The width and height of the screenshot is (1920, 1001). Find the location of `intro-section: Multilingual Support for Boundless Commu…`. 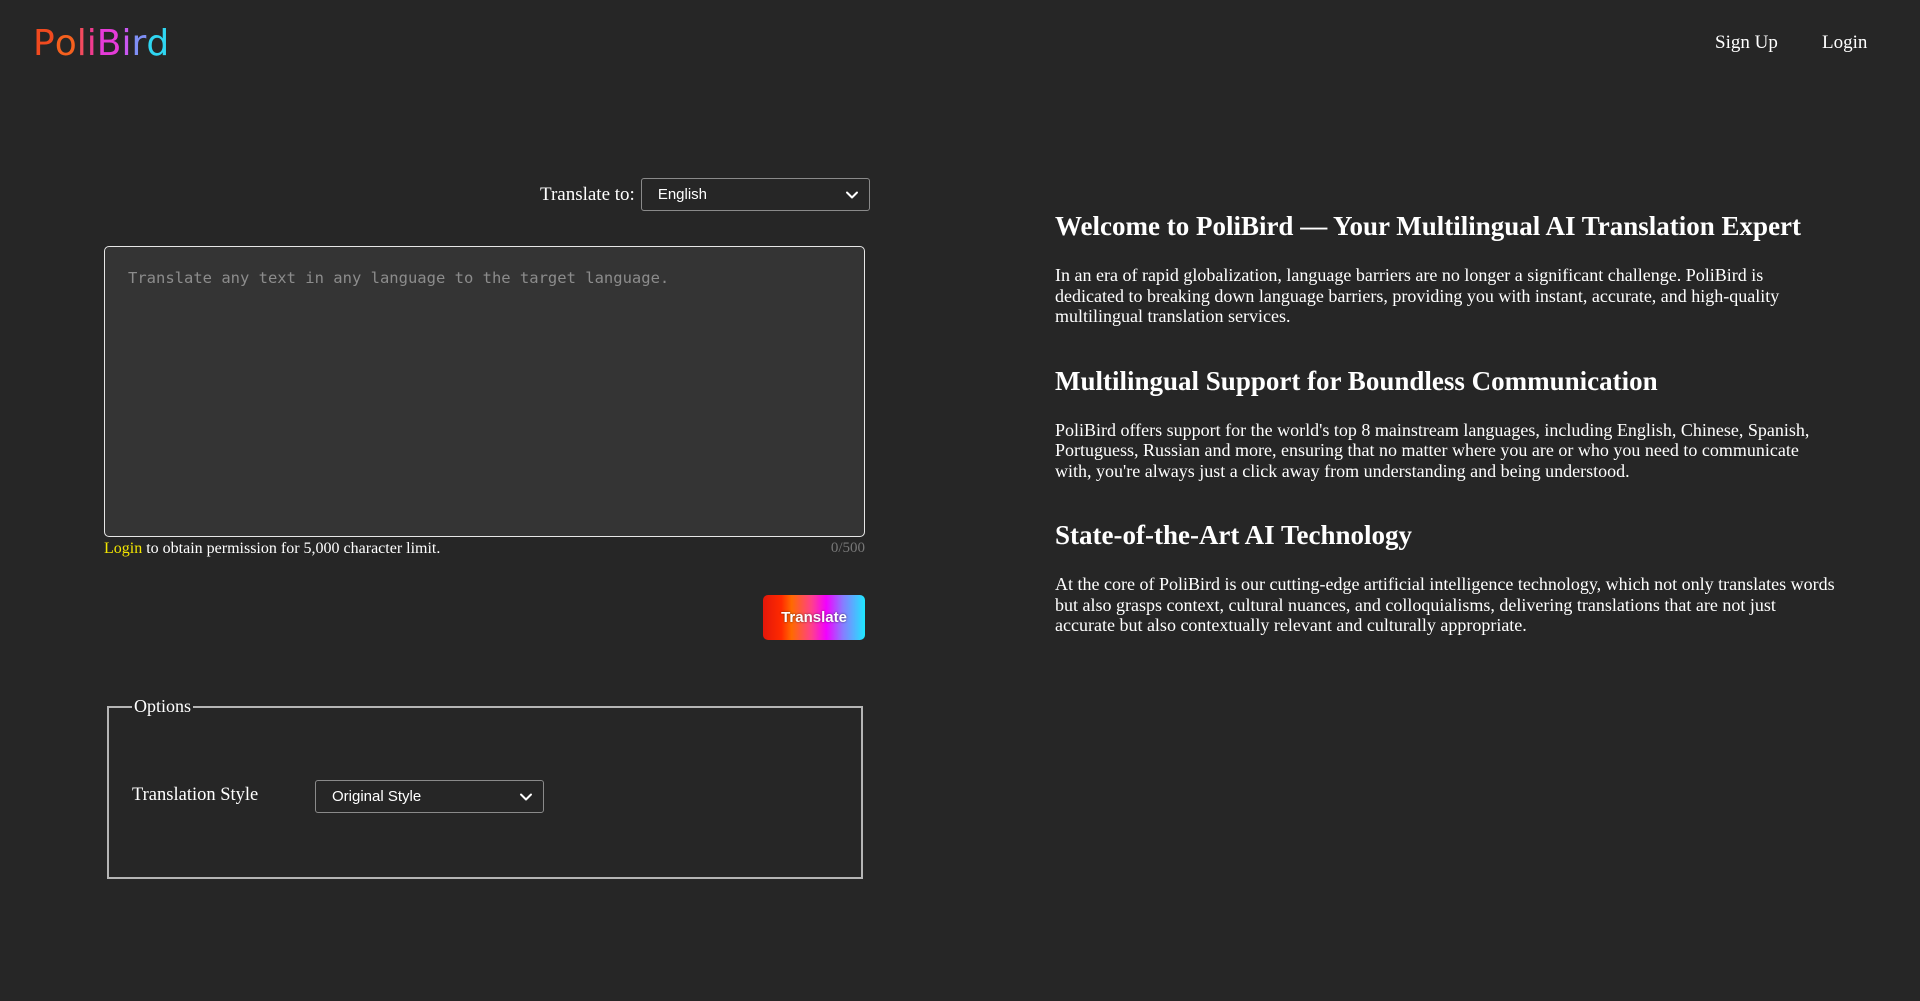

intro-section: Multilingual Support for Boundless Commu… is located at coordinates (1445, 422).